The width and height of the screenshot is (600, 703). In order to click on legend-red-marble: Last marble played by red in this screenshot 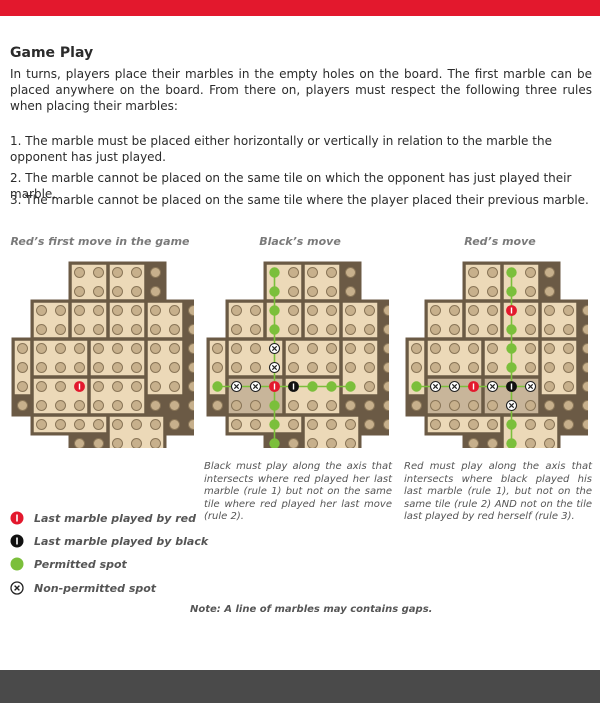, I will do `click(103, 518)`.